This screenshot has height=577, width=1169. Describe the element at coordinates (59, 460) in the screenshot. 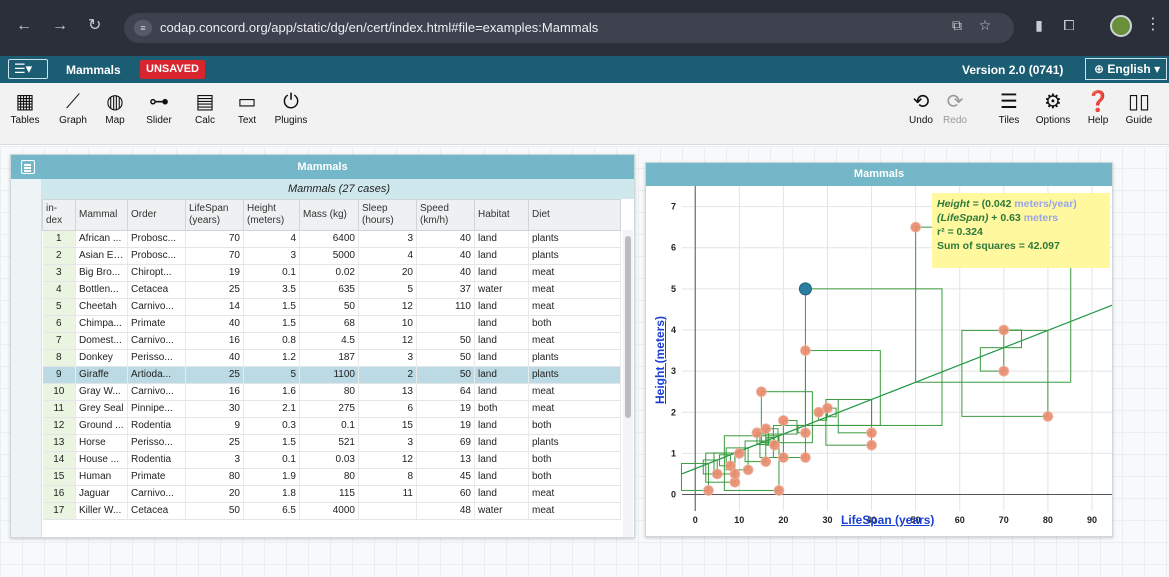

I see `row-index-cell: 14` at that location.